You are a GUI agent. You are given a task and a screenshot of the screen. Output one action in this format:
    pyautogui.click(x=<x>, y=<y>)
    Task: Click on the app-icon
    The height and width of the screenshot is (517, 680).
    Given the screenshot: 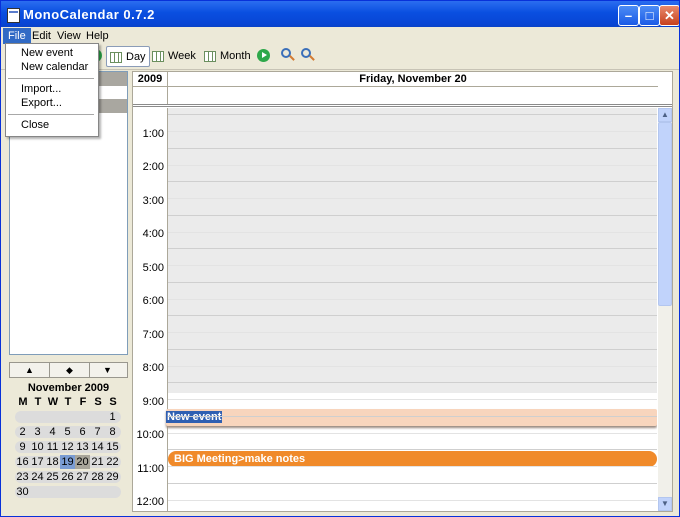 What is the action you would take?
    pyautogui.click(x=13, y=15)
    